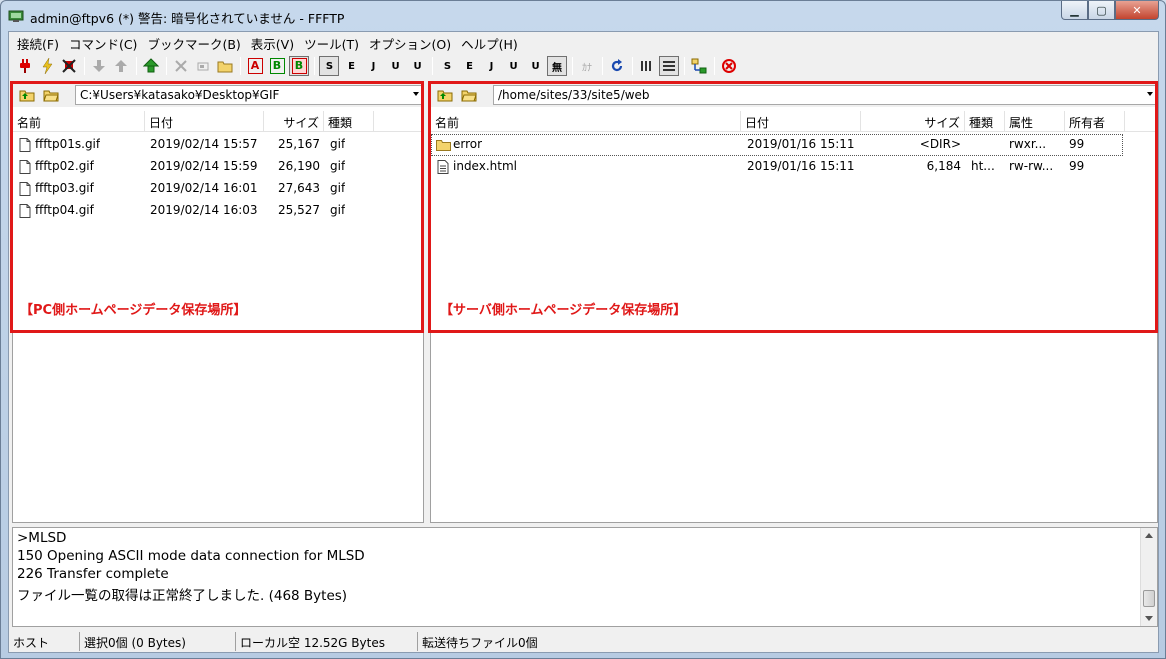  I want to click on detail-view-icon, so click(669, 66).